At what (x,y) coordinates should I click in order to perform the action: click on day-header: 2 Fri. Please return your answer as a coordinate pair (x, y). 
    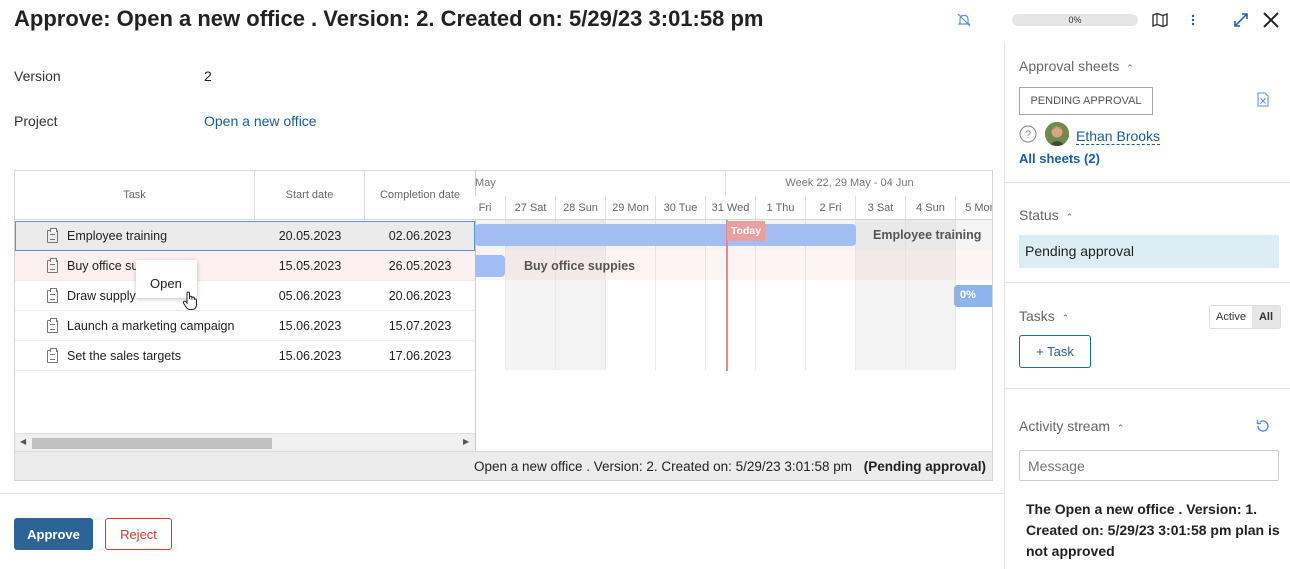
    Looking at the image, I should click on (830, 208).